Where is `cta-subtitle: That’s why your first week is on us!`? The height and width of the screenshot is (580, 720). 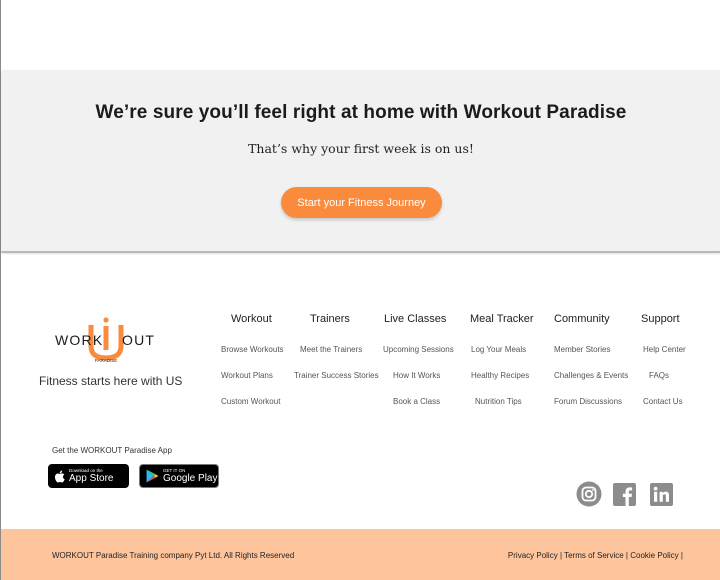
cta-subtitle: That’s why your first week is on us! is located at coordinates (361, 148).